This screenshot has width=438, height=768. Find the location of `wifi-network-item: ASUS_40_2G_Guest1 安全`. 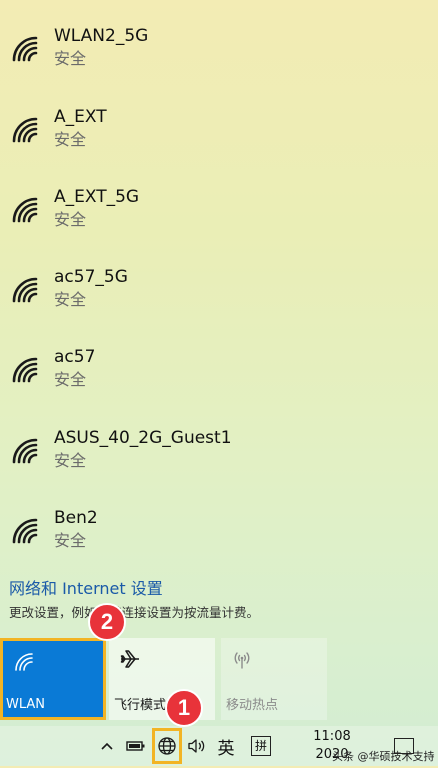

wifi-network-item: ASUS_40_2G_Guest1 安全 is located at coordinates (219, 461).